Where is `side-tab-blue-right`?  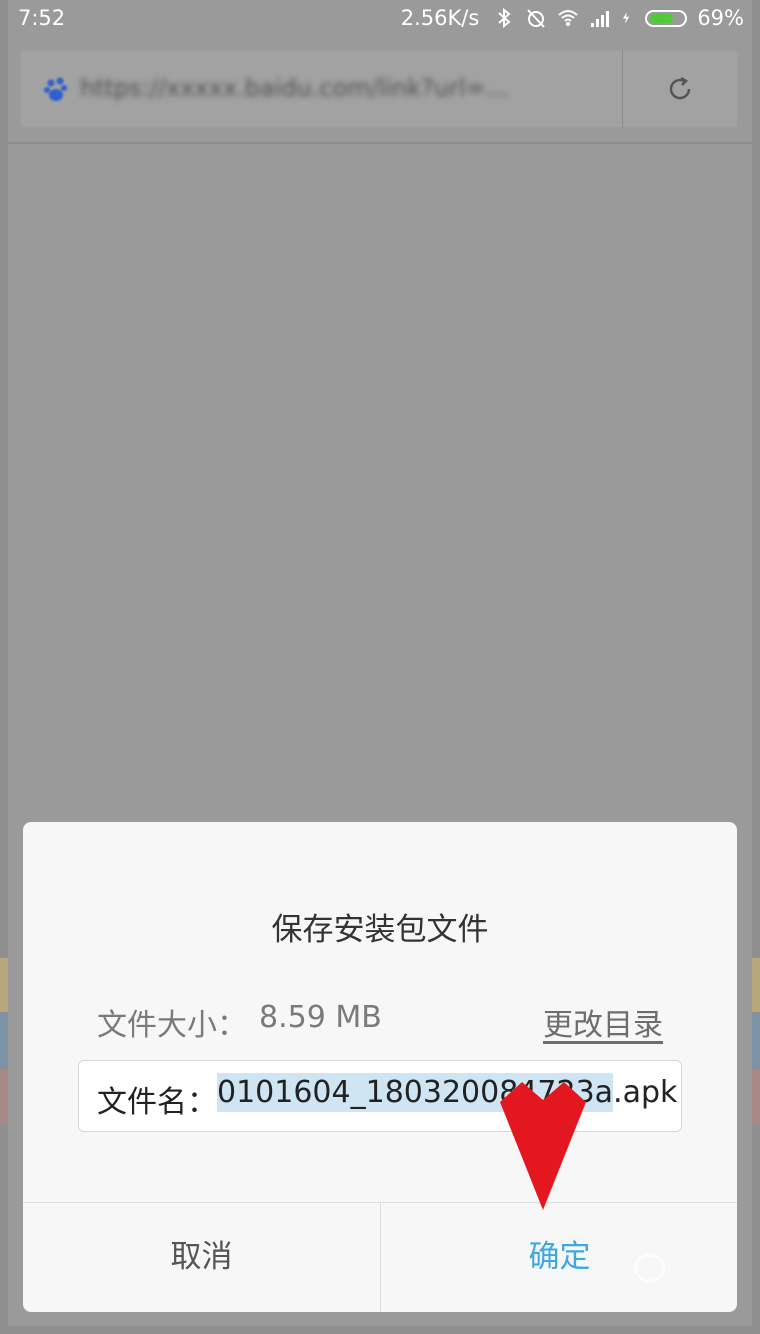 side-tab-blue-right is located at coordinates (756, 1041).